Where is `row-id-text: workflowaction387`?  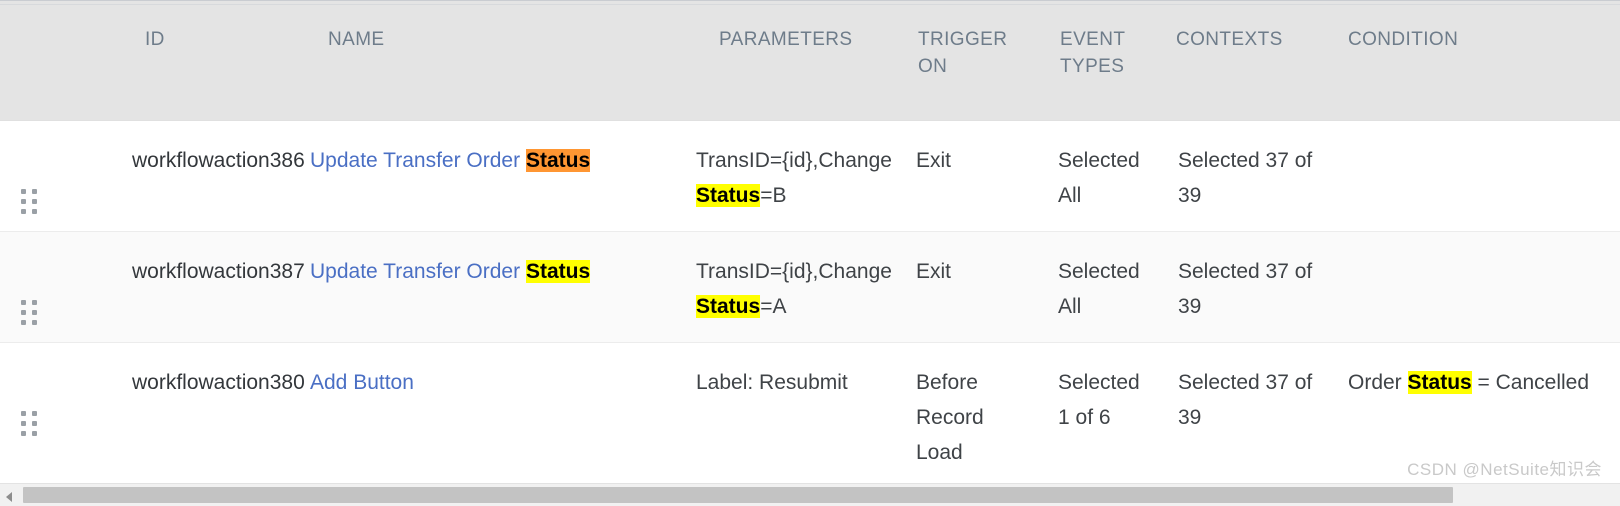 row-id-text: workflowaction387 is located at coordinates (218, 271).